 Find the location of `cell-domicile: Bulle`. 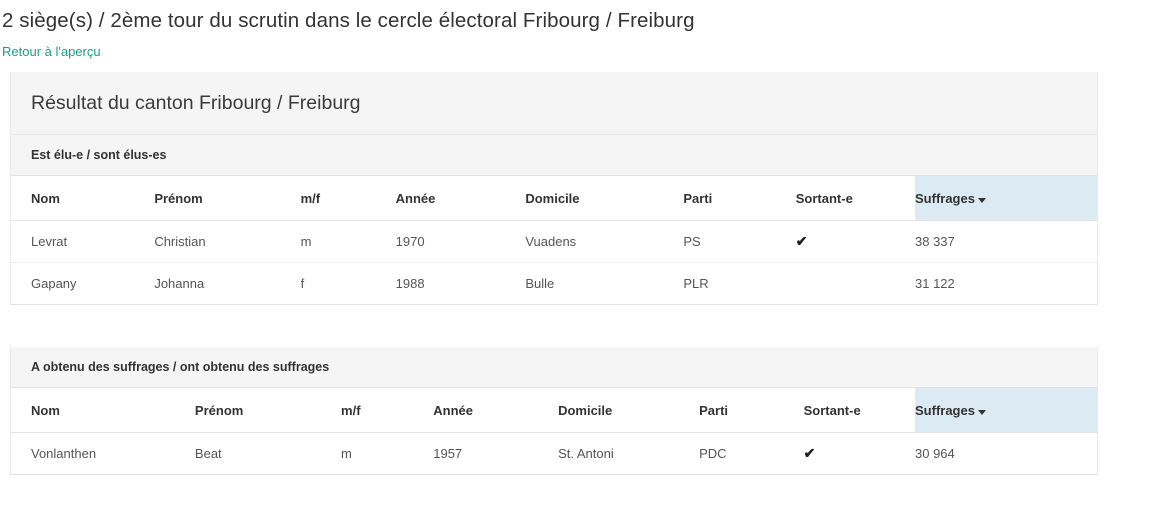

cell-domicile: Bulle is located at coordinates (565, 283).